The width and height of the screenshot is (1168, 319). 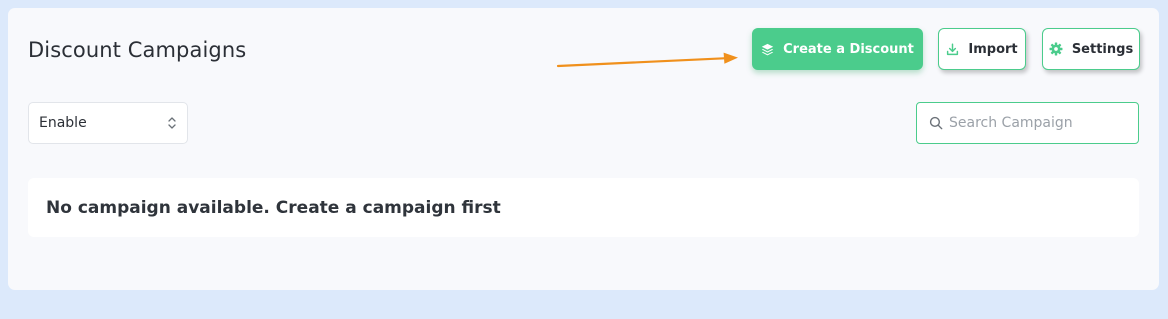 What do you see at coordinates (952, 49) in the screenshot?
I see `download-icon` at bounding box center [952, 49].